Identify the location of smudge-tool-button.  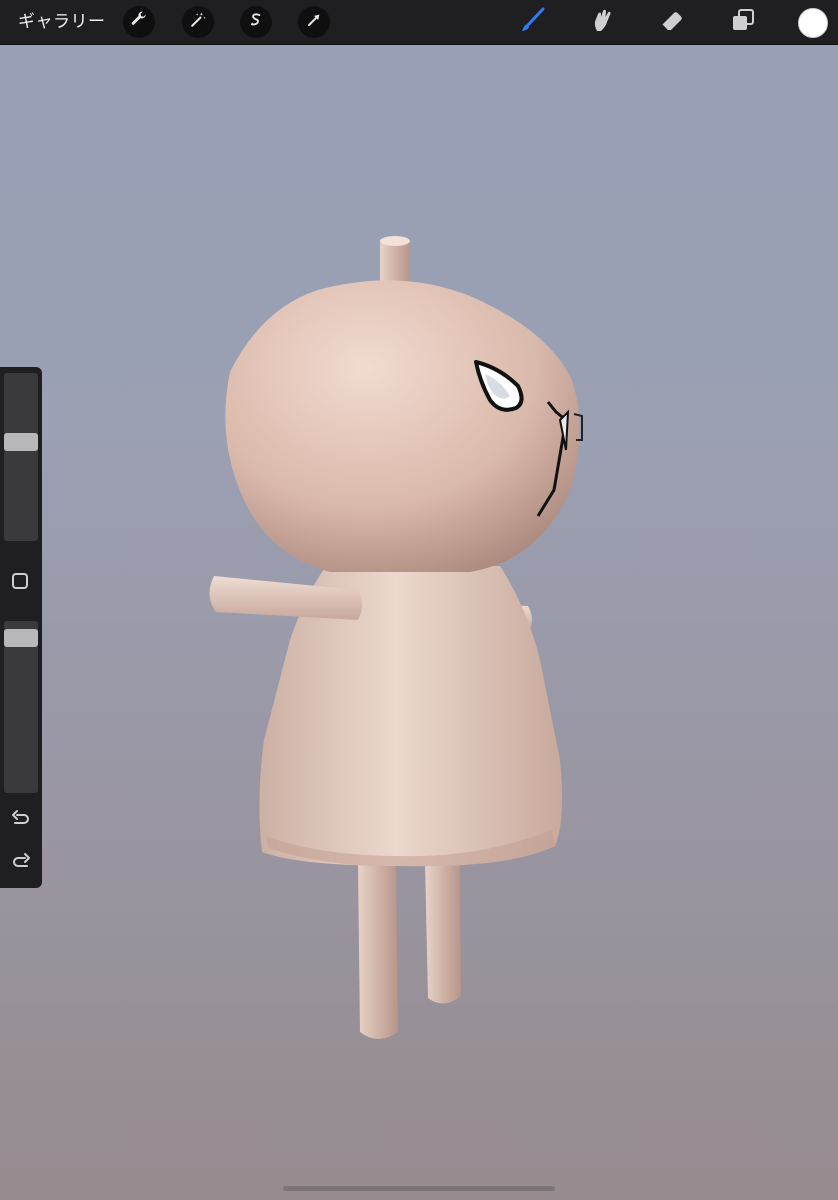
(602, 22).